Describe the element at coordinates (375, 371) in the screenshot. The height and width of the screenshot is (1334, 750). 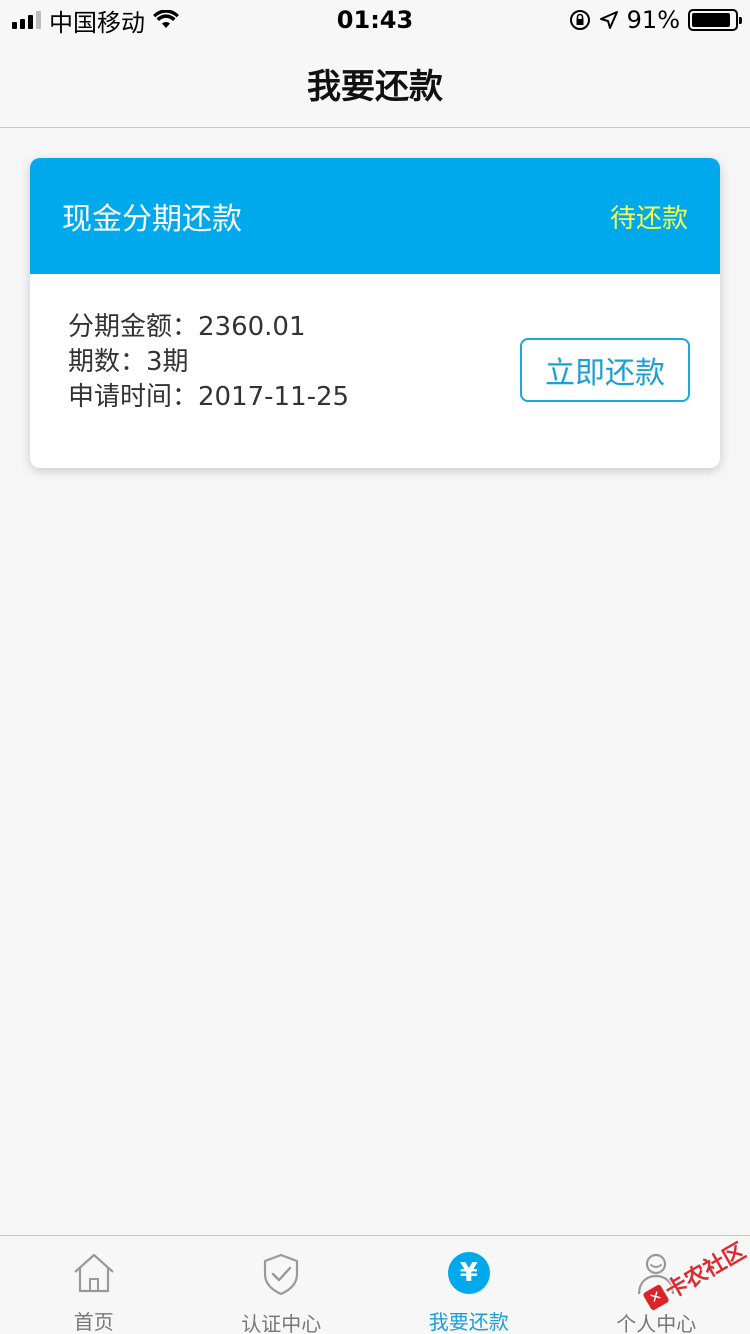
I see `card-body: 分期金额：2360.01 期数：3期 申请时间：2017-11-25 立即还款` at that location.